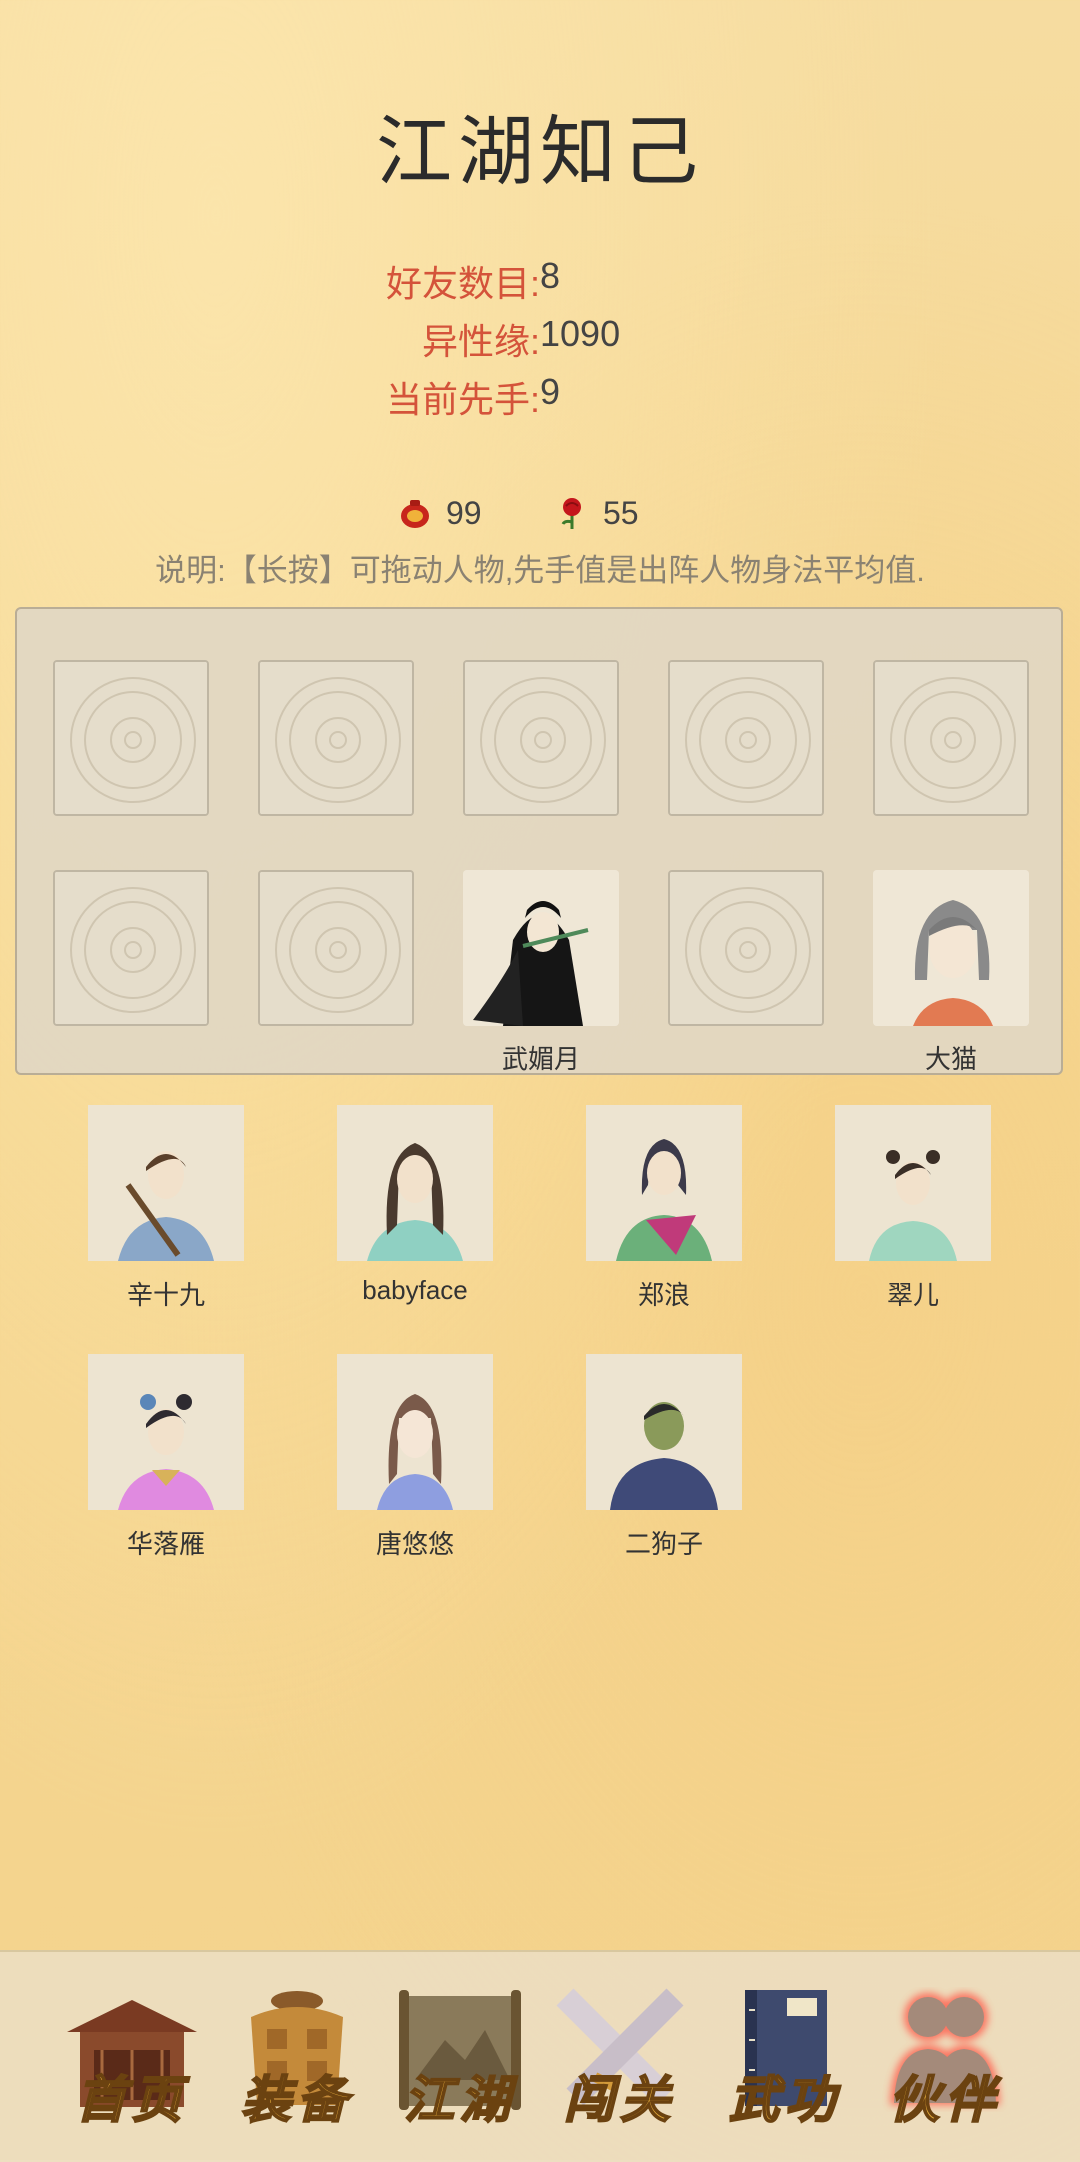 The height and width of the screenshot is (2162, 1080). Describe the element at coordinates (944, 2099) in the screenshot. I see `nav-label: 伙伴` at that location.